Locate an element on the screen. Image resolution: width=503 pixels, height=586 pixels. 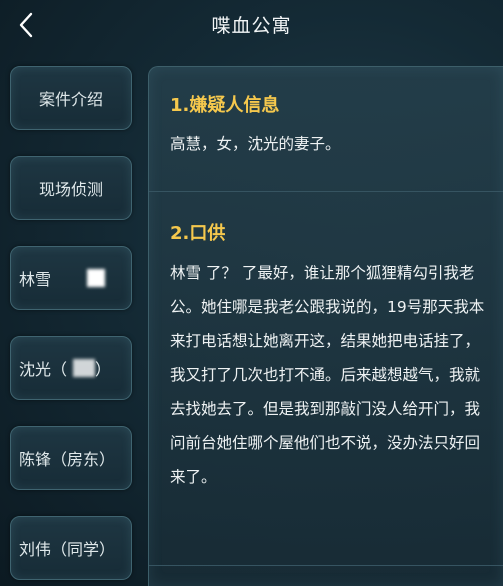
section-heading: 2.口供 is located at coordinates (198, 233).